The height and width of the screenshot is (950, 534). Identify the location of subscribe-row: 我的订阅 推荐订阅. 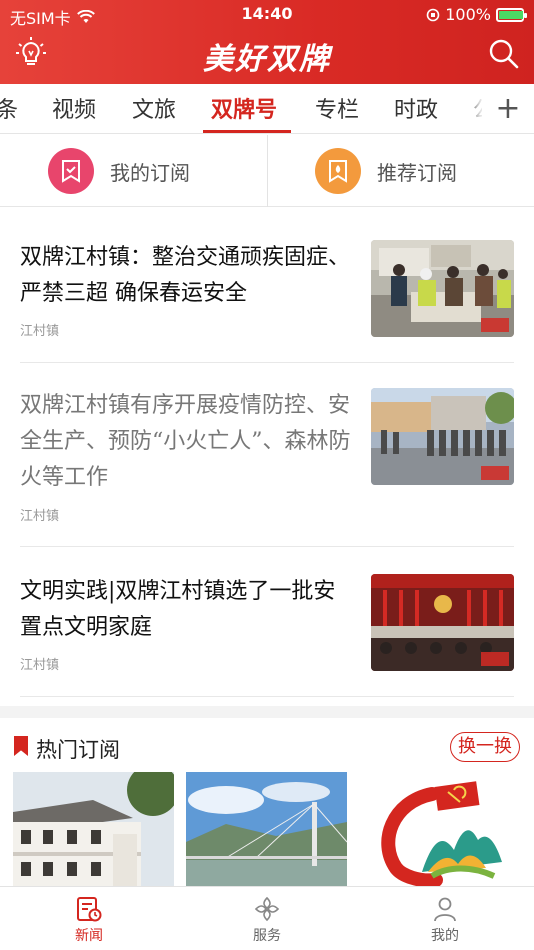
(267, 171).